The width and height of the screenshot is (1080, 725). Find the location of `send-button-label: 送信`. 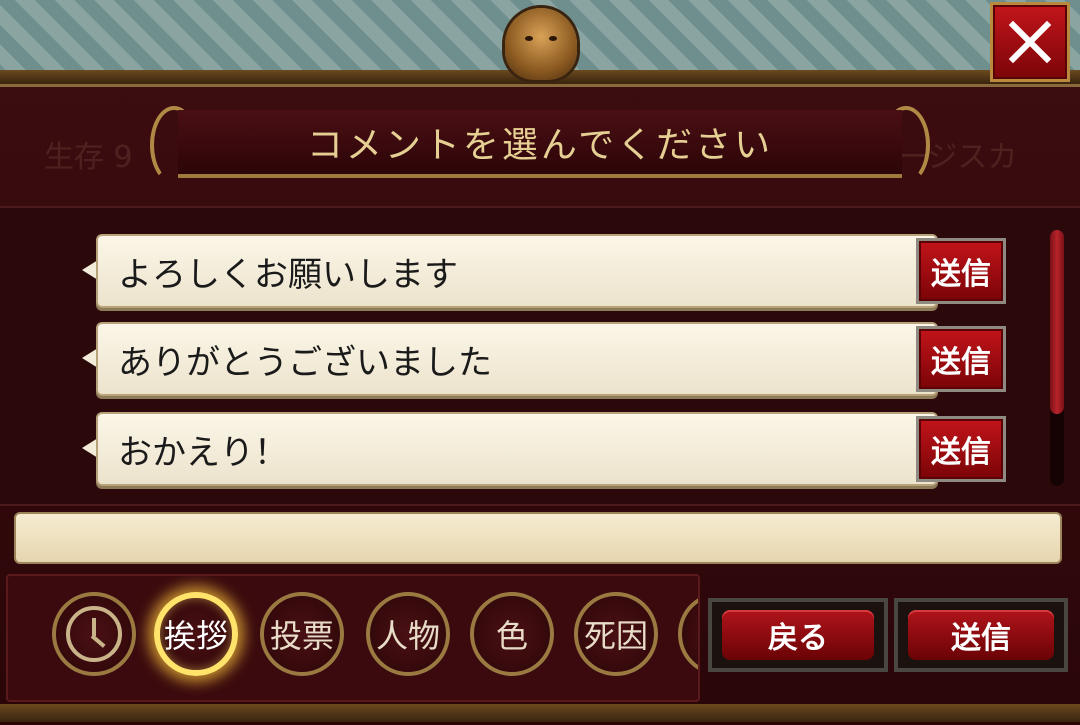

send-button-label: 送信 is located at coordinates (981, 635).